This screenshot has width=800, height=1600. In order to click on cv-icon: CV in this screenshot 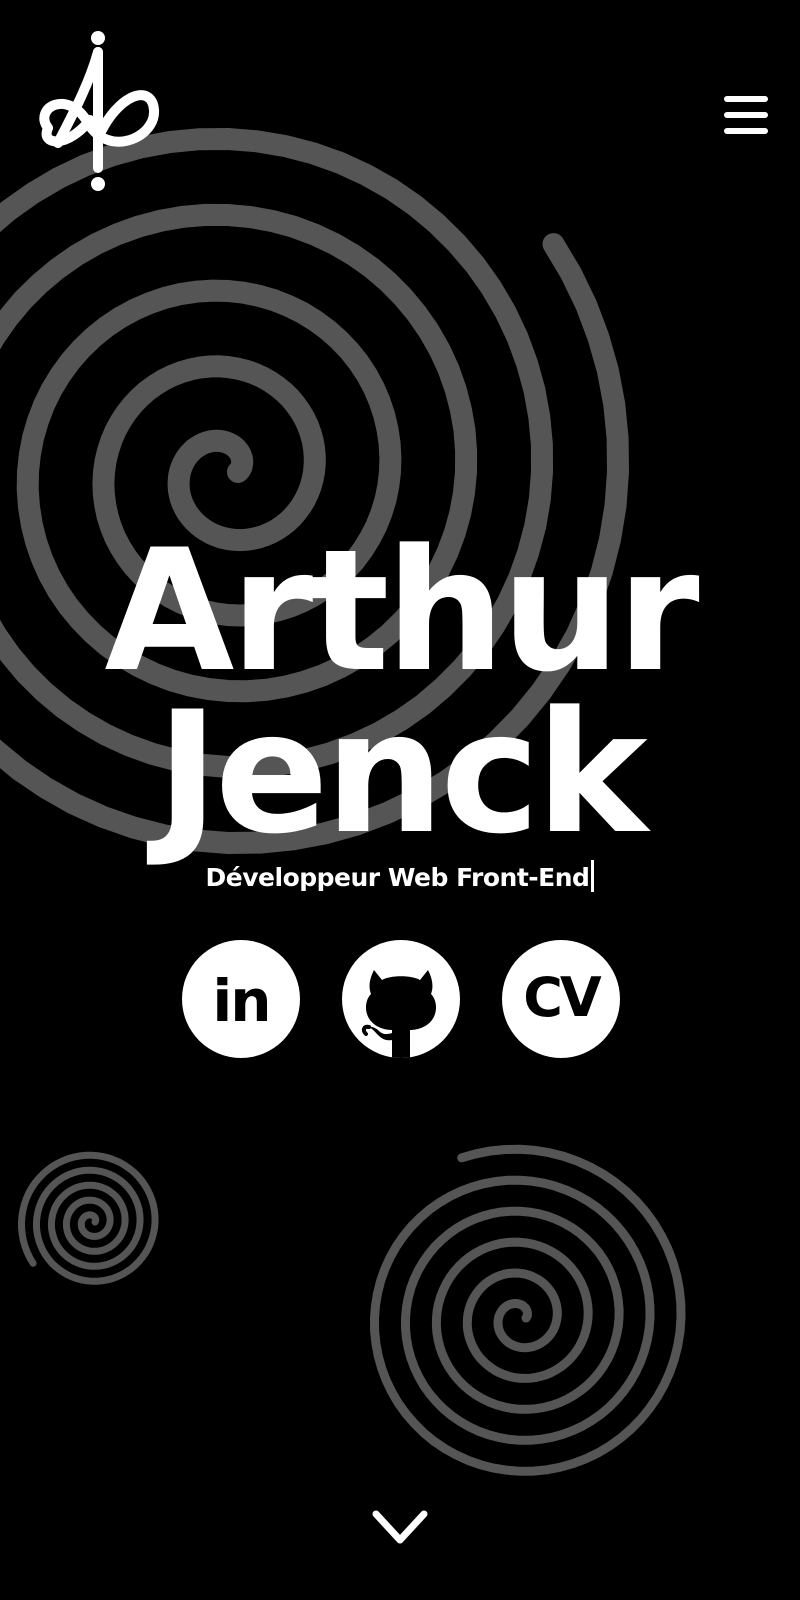, I will do `click(562, 997)`.